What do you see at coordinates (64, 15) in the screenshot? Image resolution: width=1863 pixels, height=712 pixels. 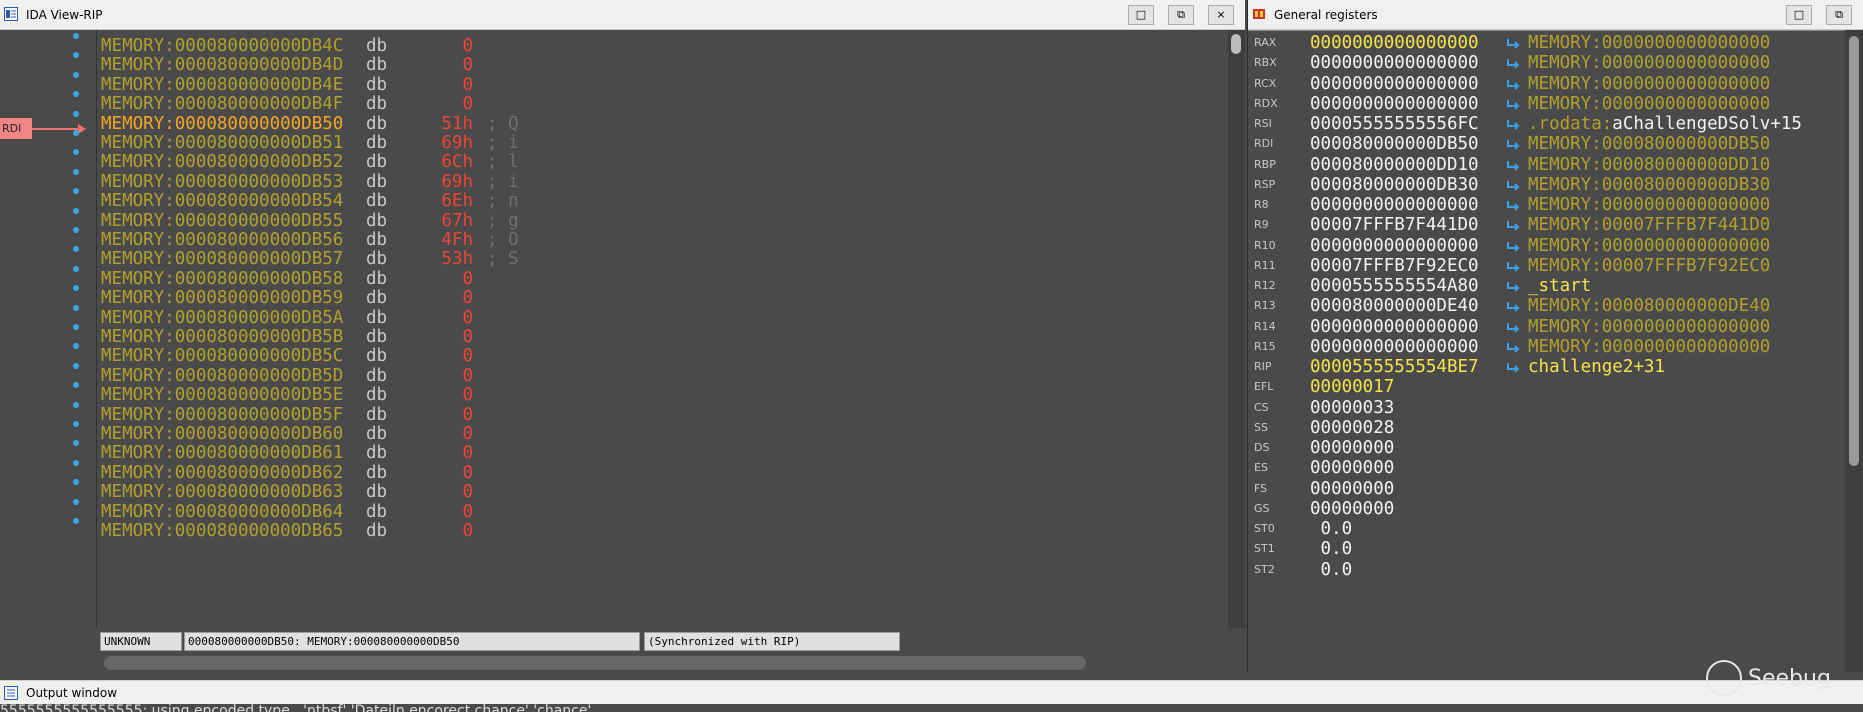 I see `ida-view-title: IDA View-RIP` at bounding box center [64, 15].